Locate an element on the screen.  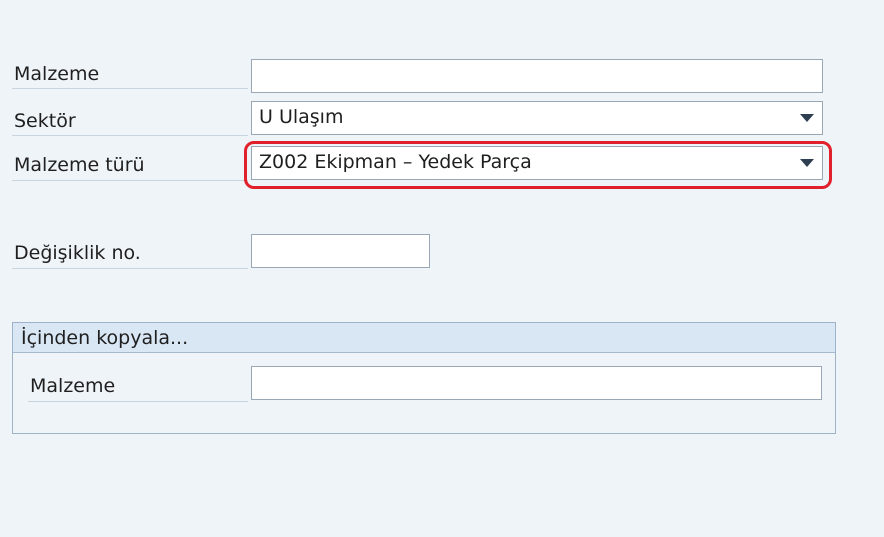
malzeme-field is located at coordinates (537, 76).